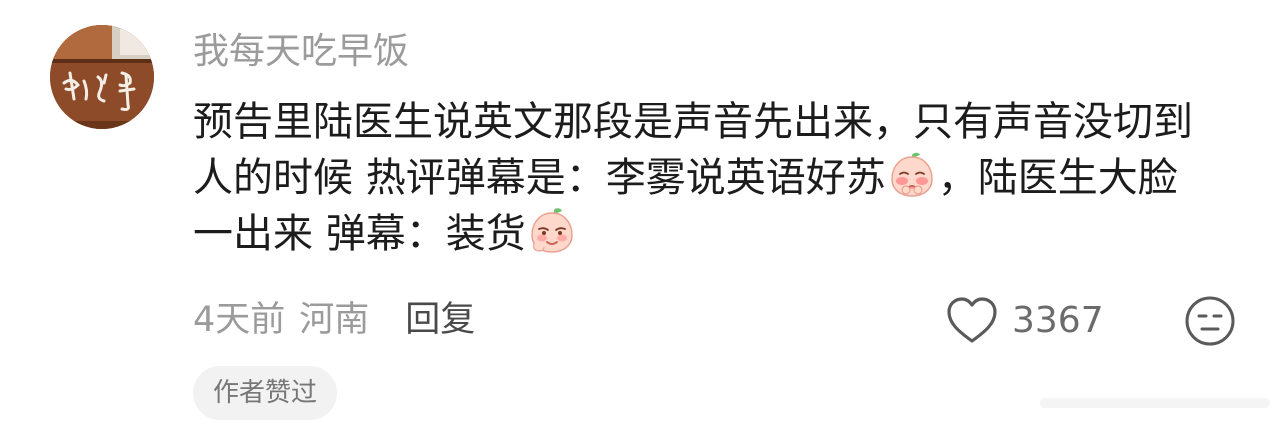 The width and height of the screenshot is (1284, 436). Describe the element at coordinates (1057, 178) in the screenshot. I see `comment-text-segment: ，陆医生大脸` at that location.